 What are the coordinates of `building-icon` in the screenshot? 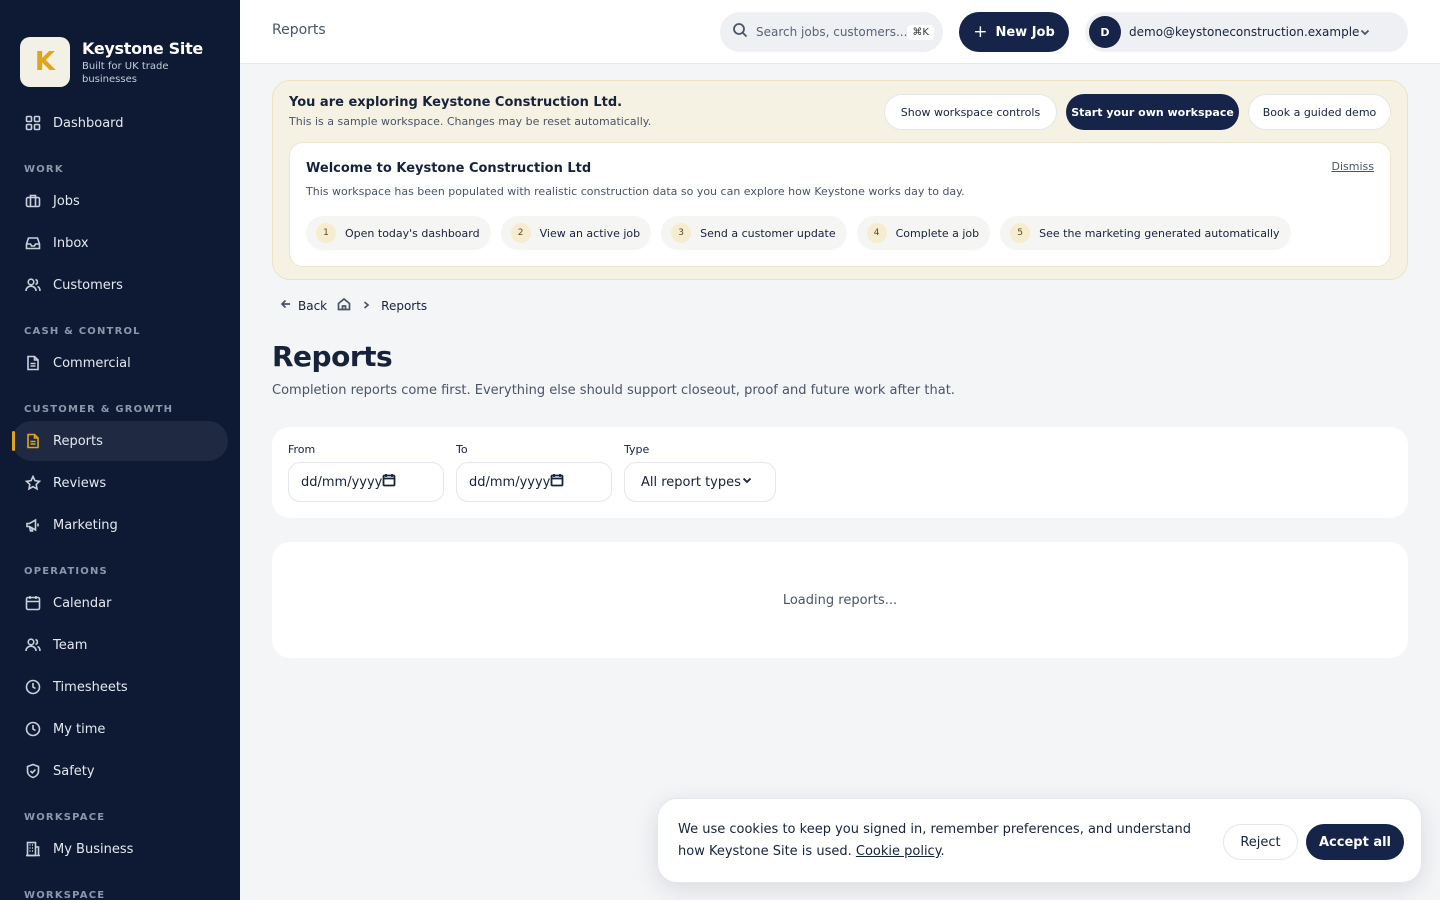 It's located at (32, 849).